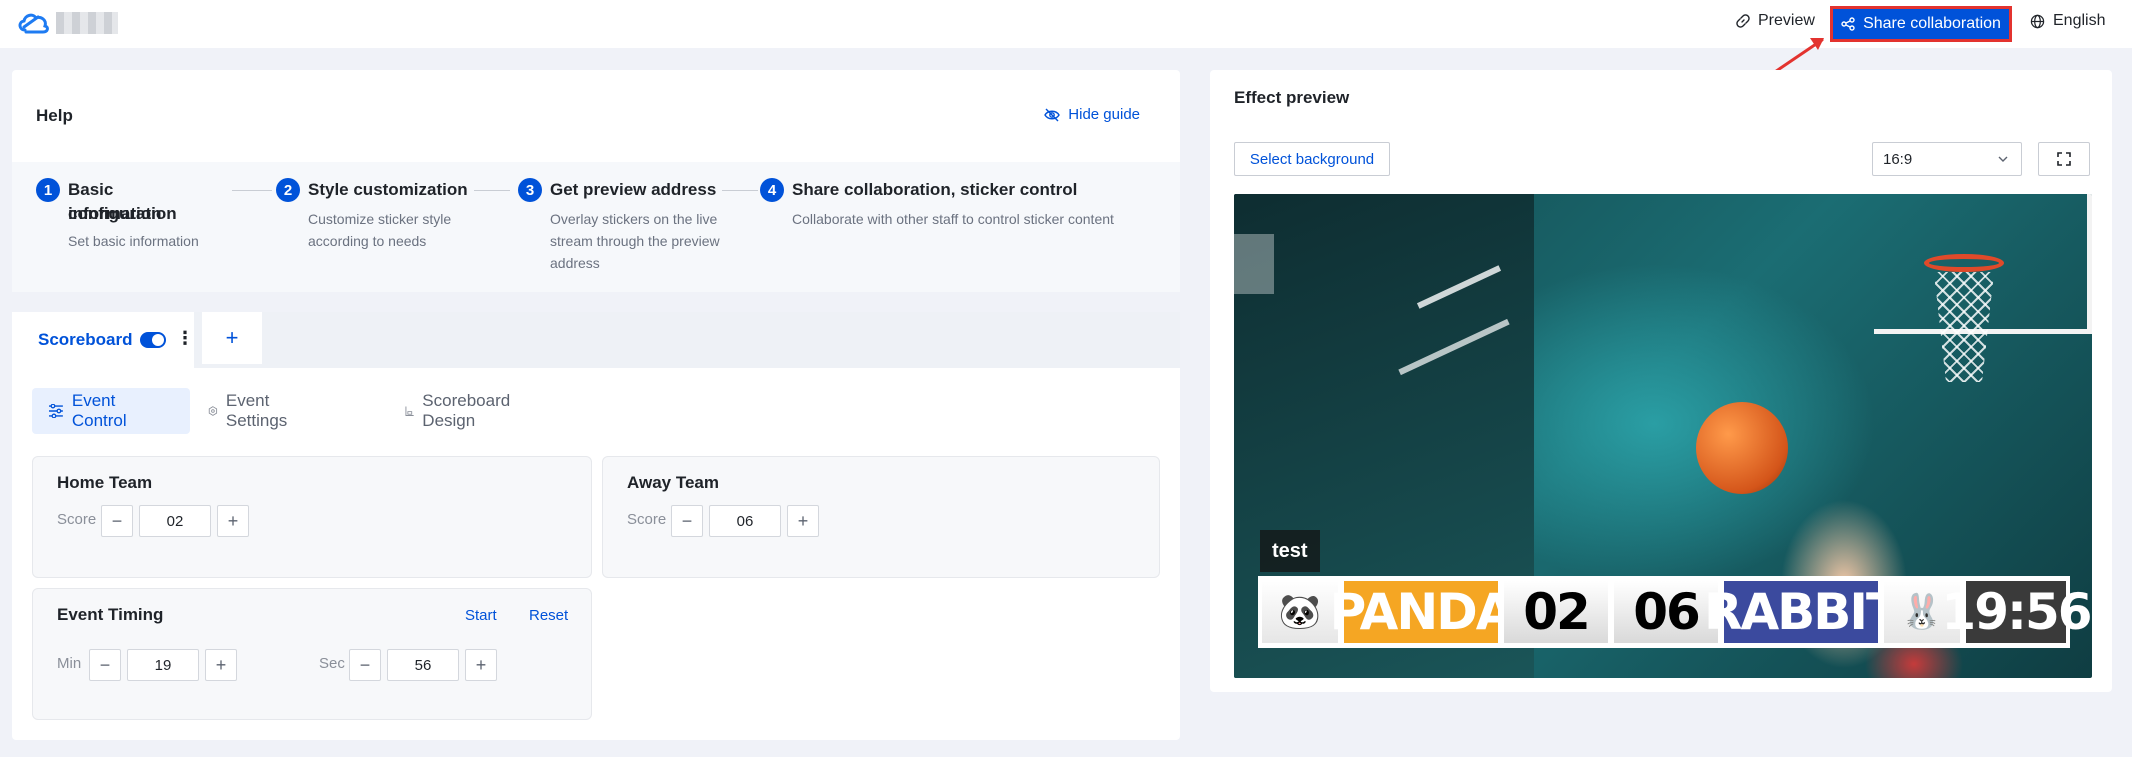  I want to click on home-team-card: Home Team Score − 02 +, so click(312, 517).